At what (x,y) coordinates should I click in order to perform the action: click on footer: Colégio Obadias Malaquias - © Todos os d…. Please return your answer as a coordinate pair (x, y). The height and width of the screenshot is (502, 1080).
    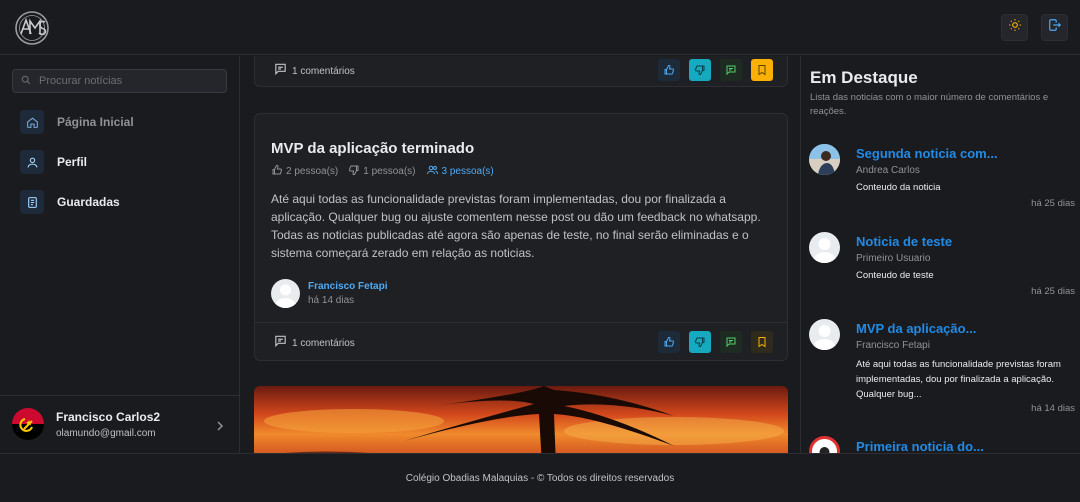
    Looking at the image, I should click on (540, 477).